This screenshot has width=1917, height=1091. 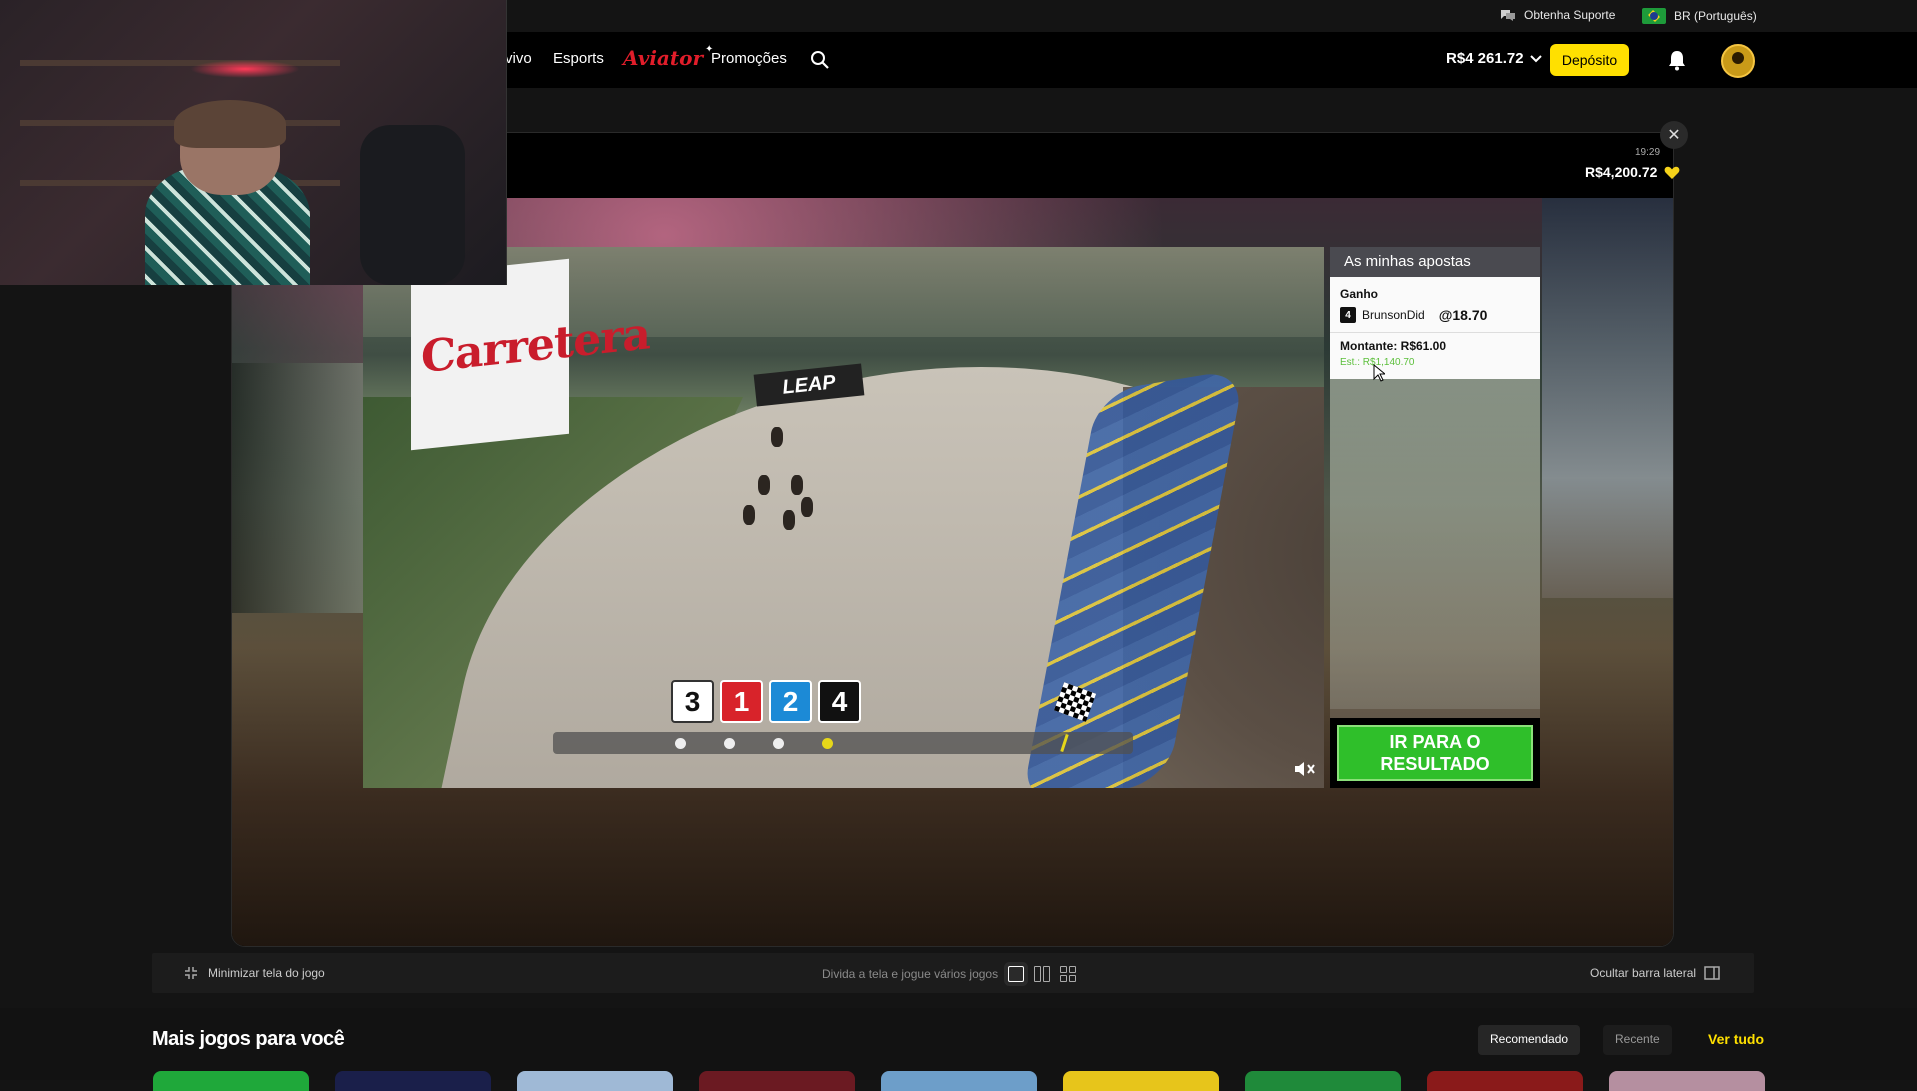 I want to click on person-hair, so click(x=230, y=124).